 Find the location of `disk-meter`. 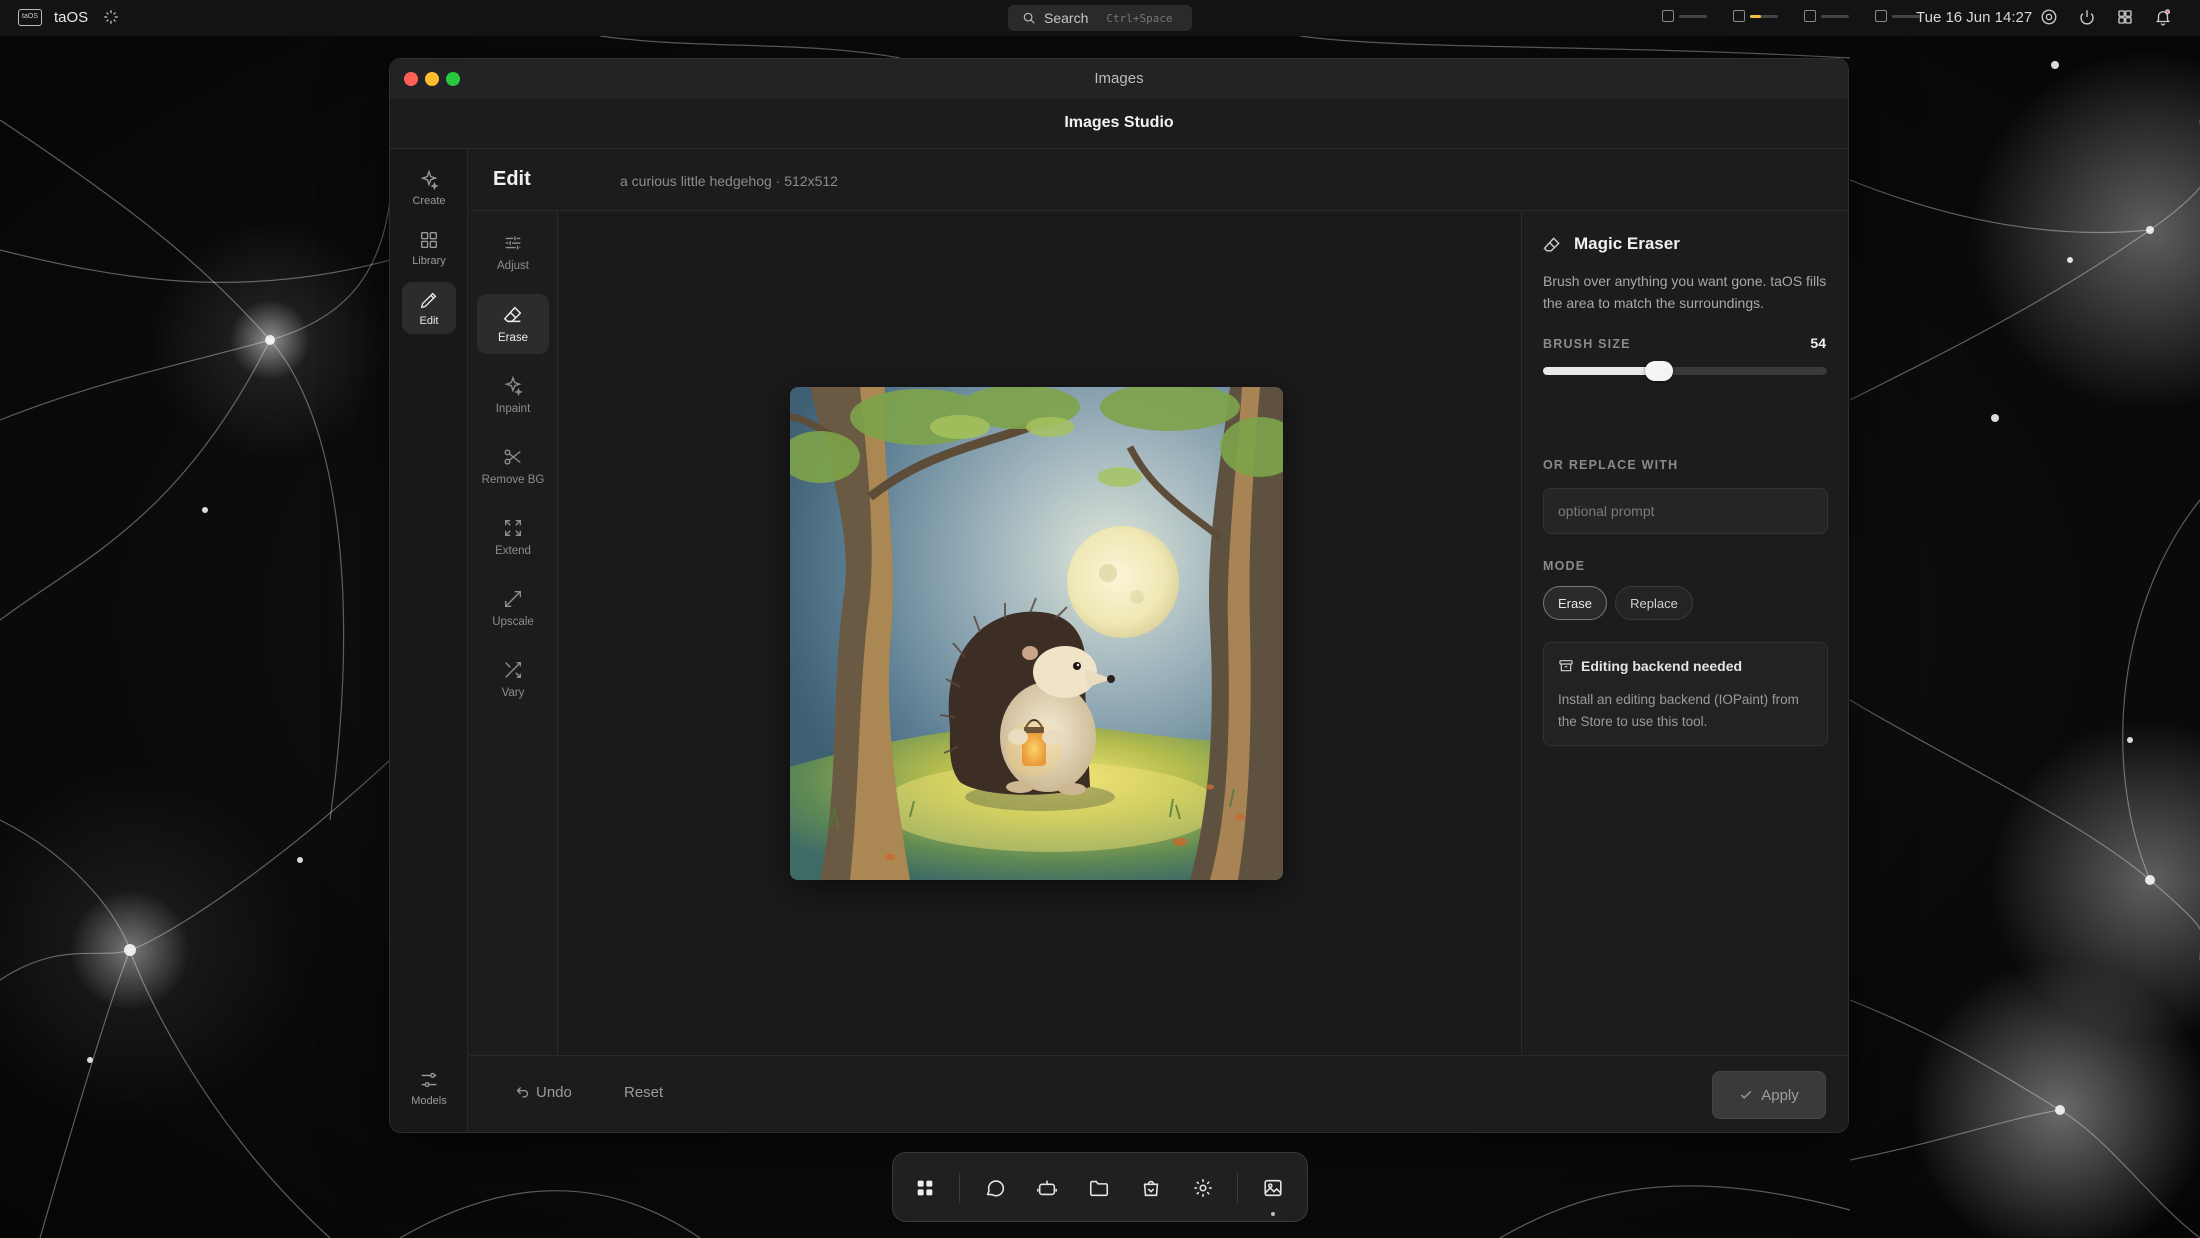

disk-meter is located at coordinates (1826, 16).